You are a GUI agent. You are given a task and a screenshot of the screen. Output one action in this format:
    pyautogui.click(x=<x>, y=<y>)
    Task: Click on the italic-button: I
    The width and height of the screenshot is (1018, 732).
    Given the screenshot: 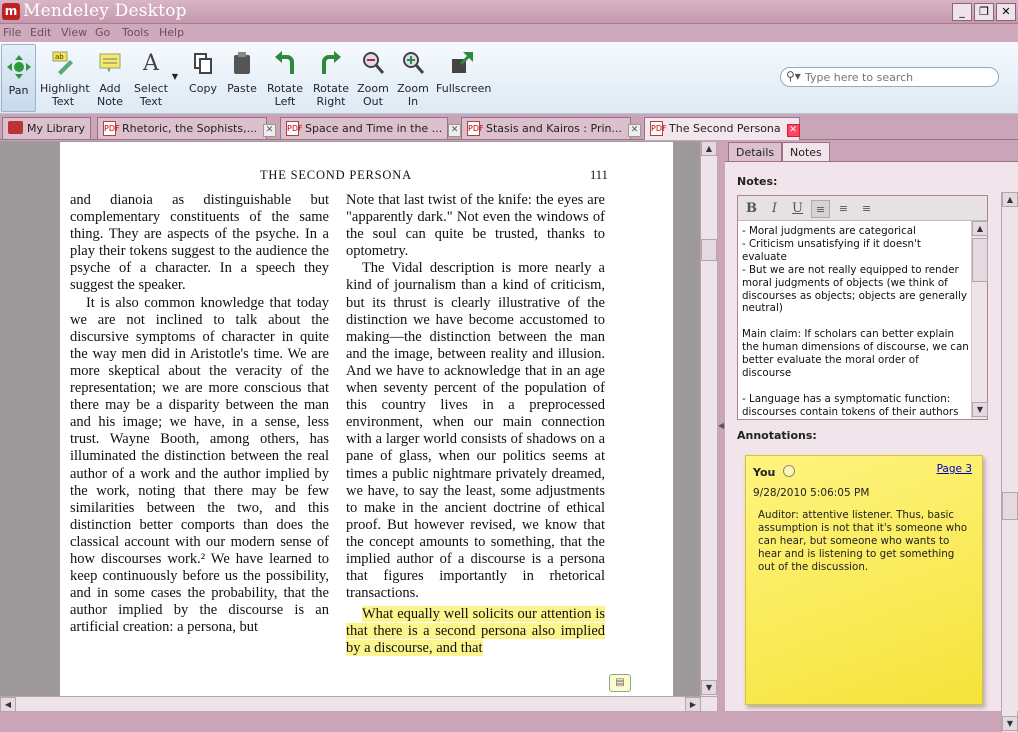 What is the action you would take?
    pyautogui.click(x=774, y=209)
    